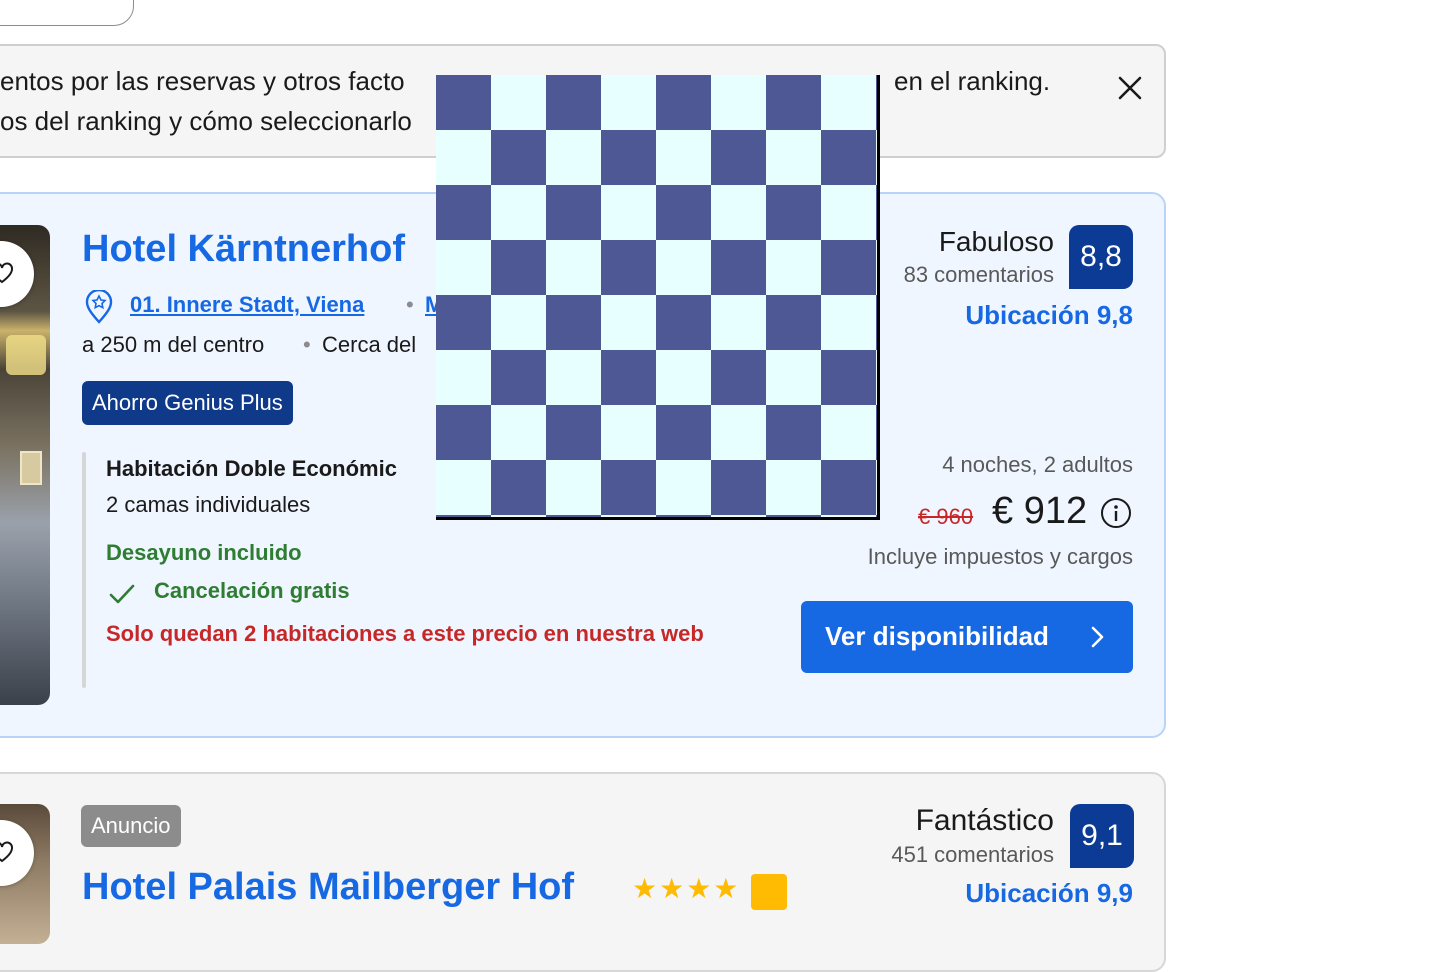 This screenshot has width=1440, height=972. I want to click on review-score-badge: 9,1, so click(1102, 836).